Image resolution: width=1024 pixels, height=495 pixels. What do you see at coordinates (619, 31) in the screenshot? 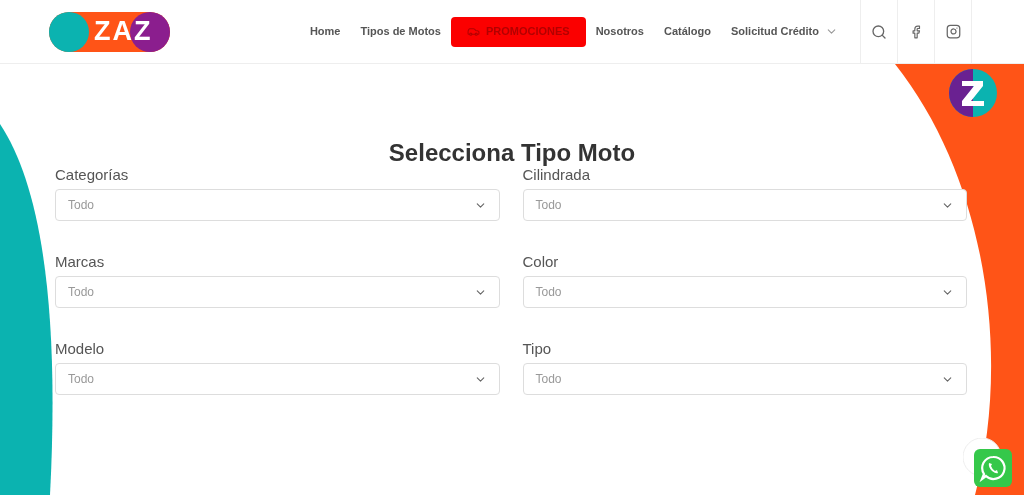
I see `nav-link: Nosotros` at bounding box center [619, 31].